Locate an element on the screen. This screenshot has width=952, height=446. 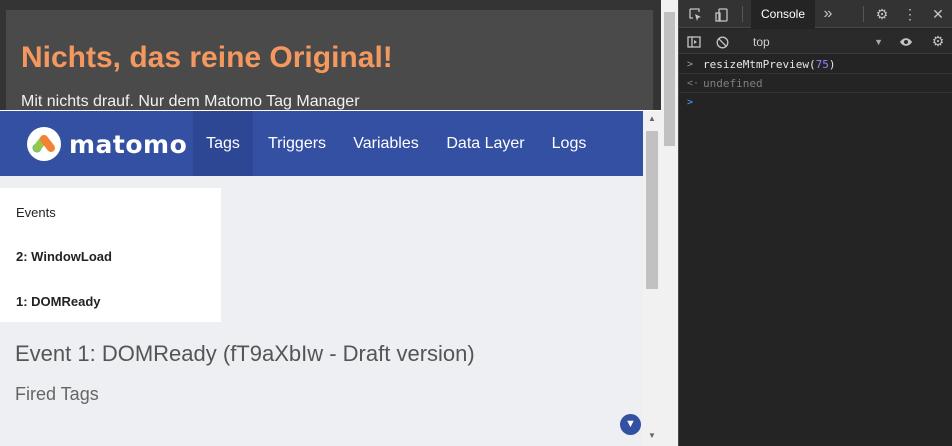
scroll-up-arrow-icon: ▲ is located at coordinates (652, 118).